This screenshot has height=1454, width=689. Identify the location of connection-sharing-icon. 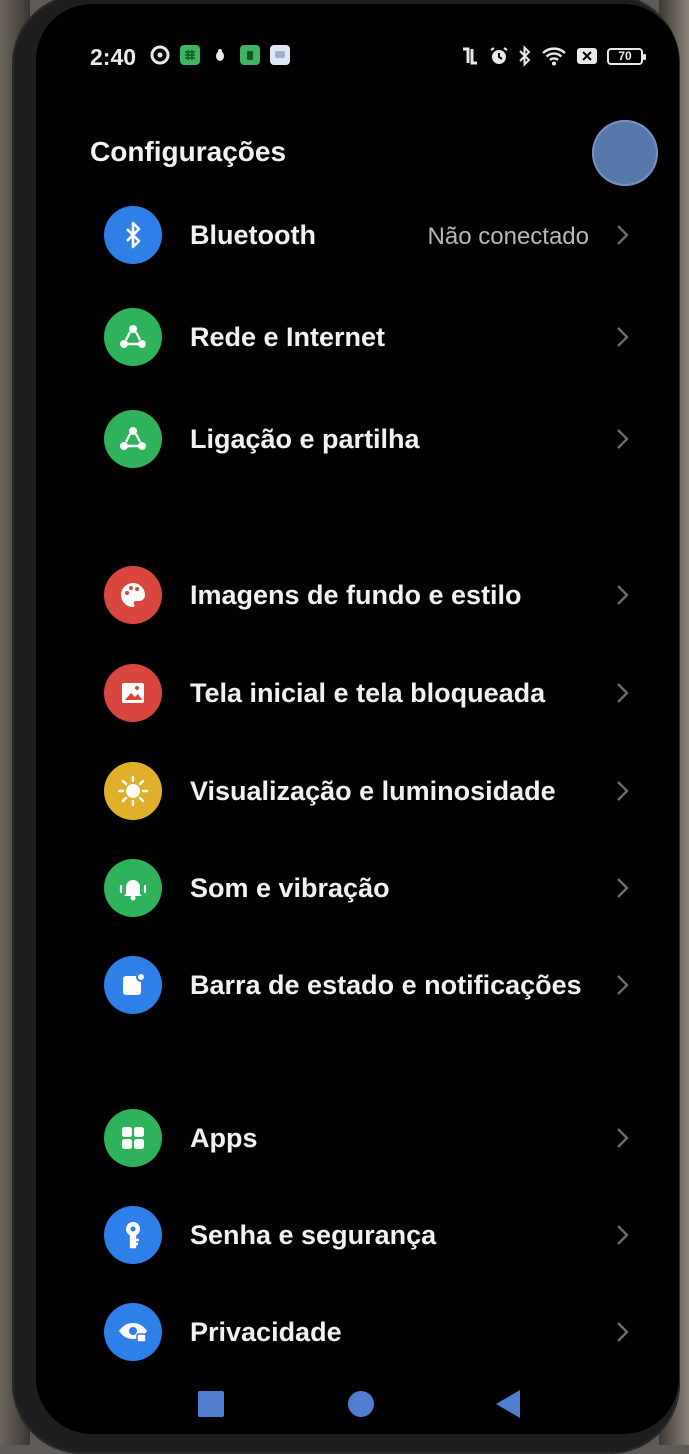
(133, 439).